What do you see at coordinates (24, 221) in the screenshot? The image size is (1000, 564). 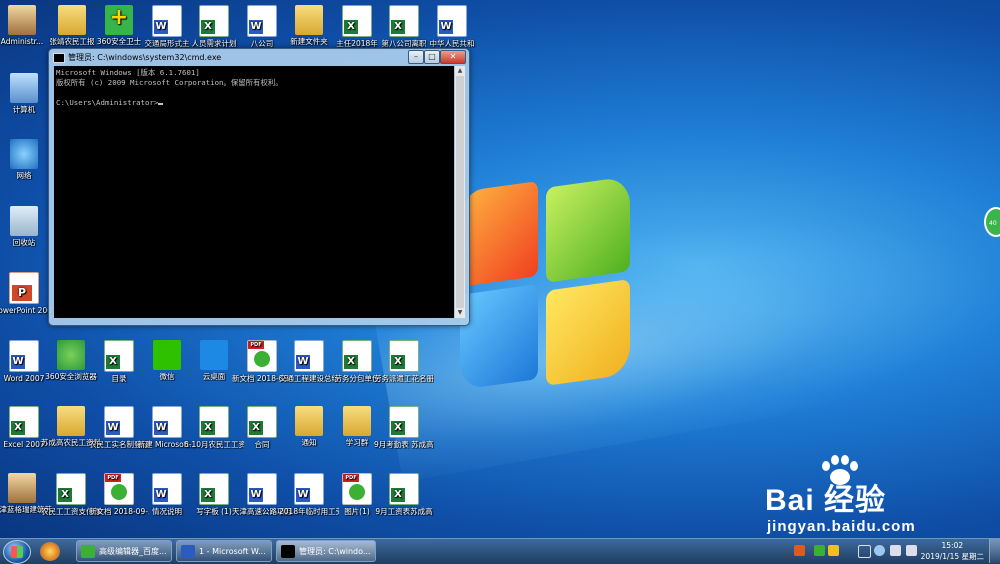 I see `bin-icon` at bounding box center [24, 221].